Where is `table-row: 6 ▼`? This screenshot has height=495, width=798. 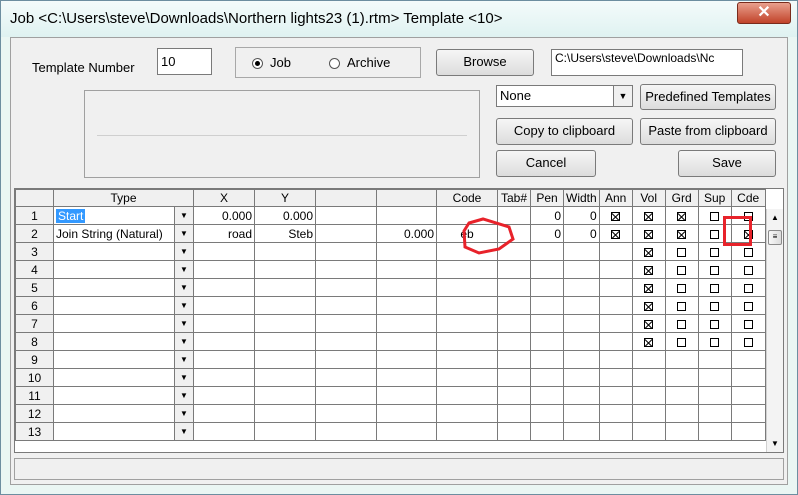
table-row: 6 ▼ is located at coordinates (390, 305).